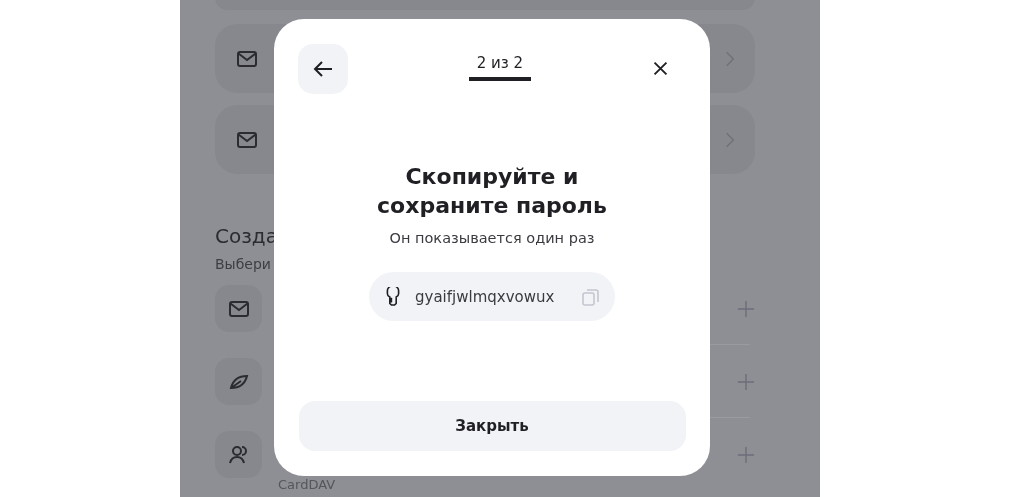  I want to click on section-subtitle: Выбери, so click(243, 264).